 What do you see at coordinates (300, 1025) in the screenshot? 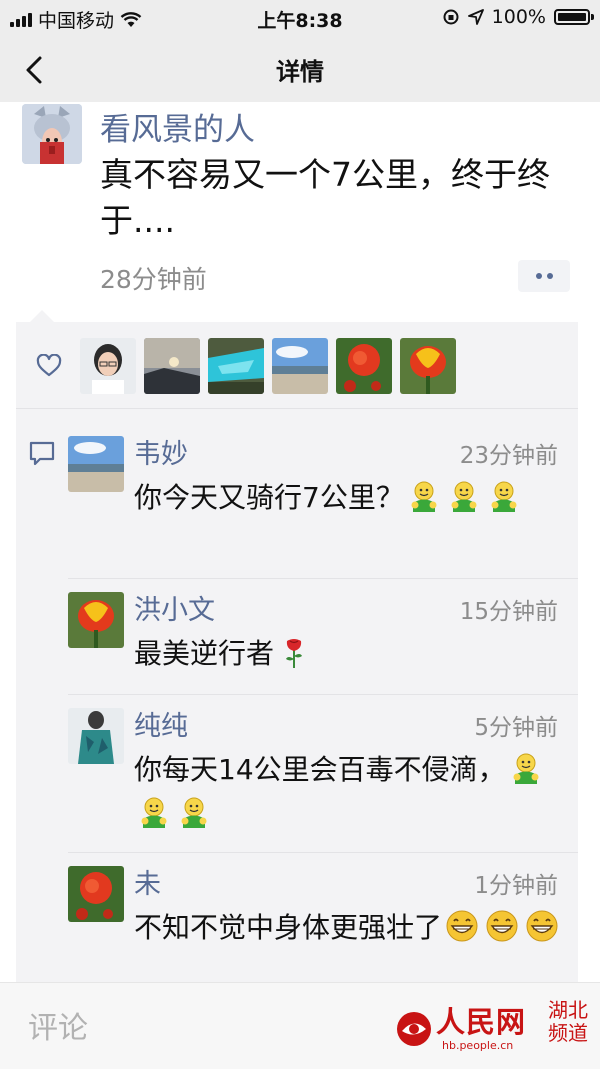
I see `comment-bar: 评论 人民网 hb.people.cn 湖北频道` at bounding box center [300, 1025].